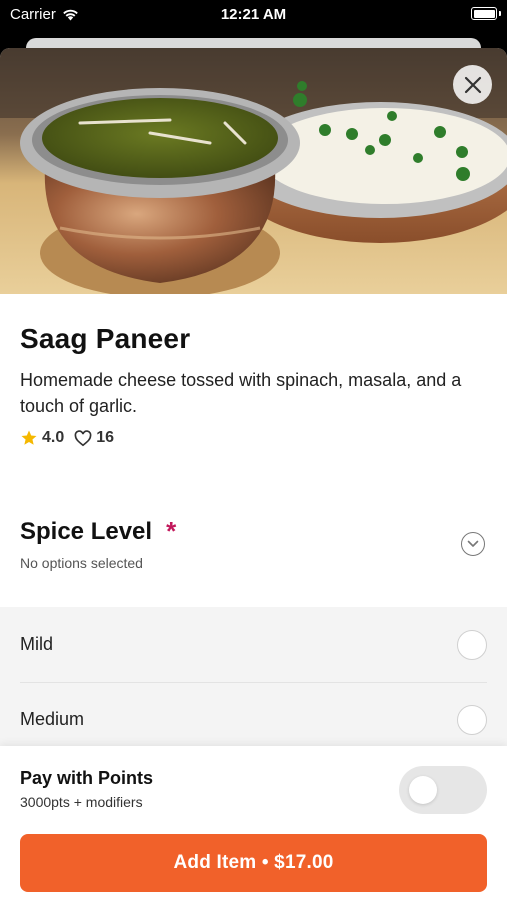 The image size is (507, 900). What do you see at coordinates (473, 544) in the screenshot?
I see `chevron-down-icon` at bounding box center [473, 544].